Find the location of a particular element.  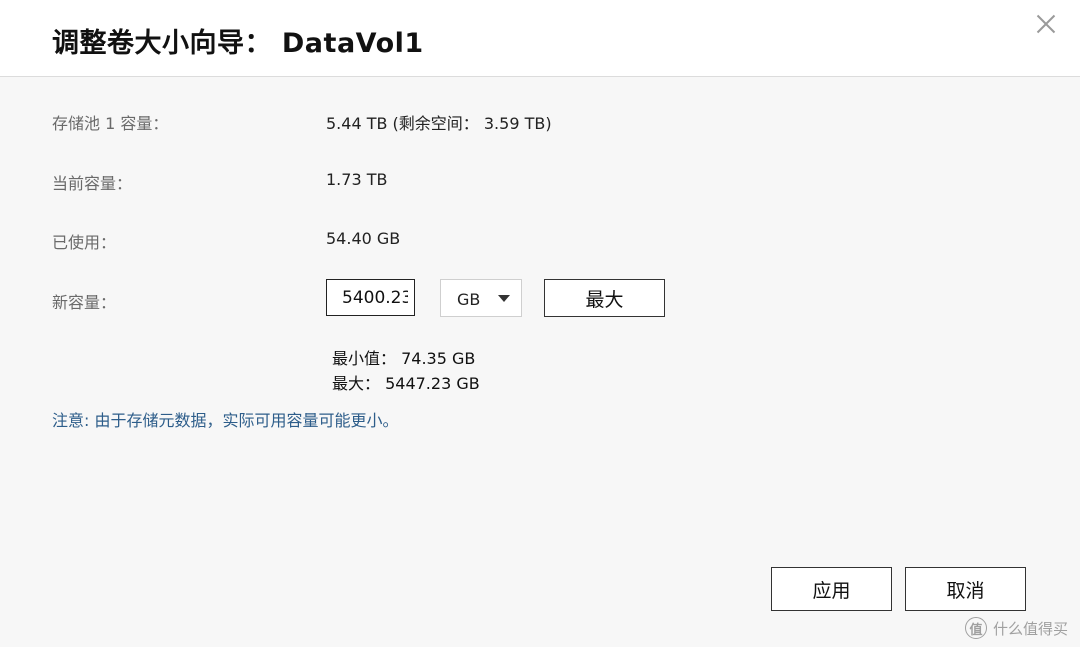

min-value-text: 最小值： 74.35 GB is located at coordinates (404, 358).